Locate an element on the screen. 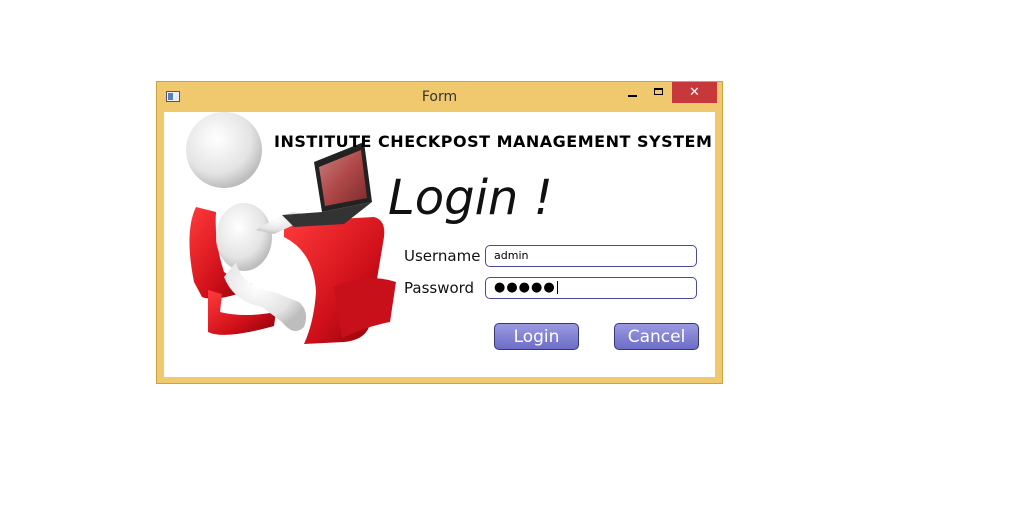 This screenshot has width=1020, height=525. password-field: ●●●●● is located at coordinates (591, 288).